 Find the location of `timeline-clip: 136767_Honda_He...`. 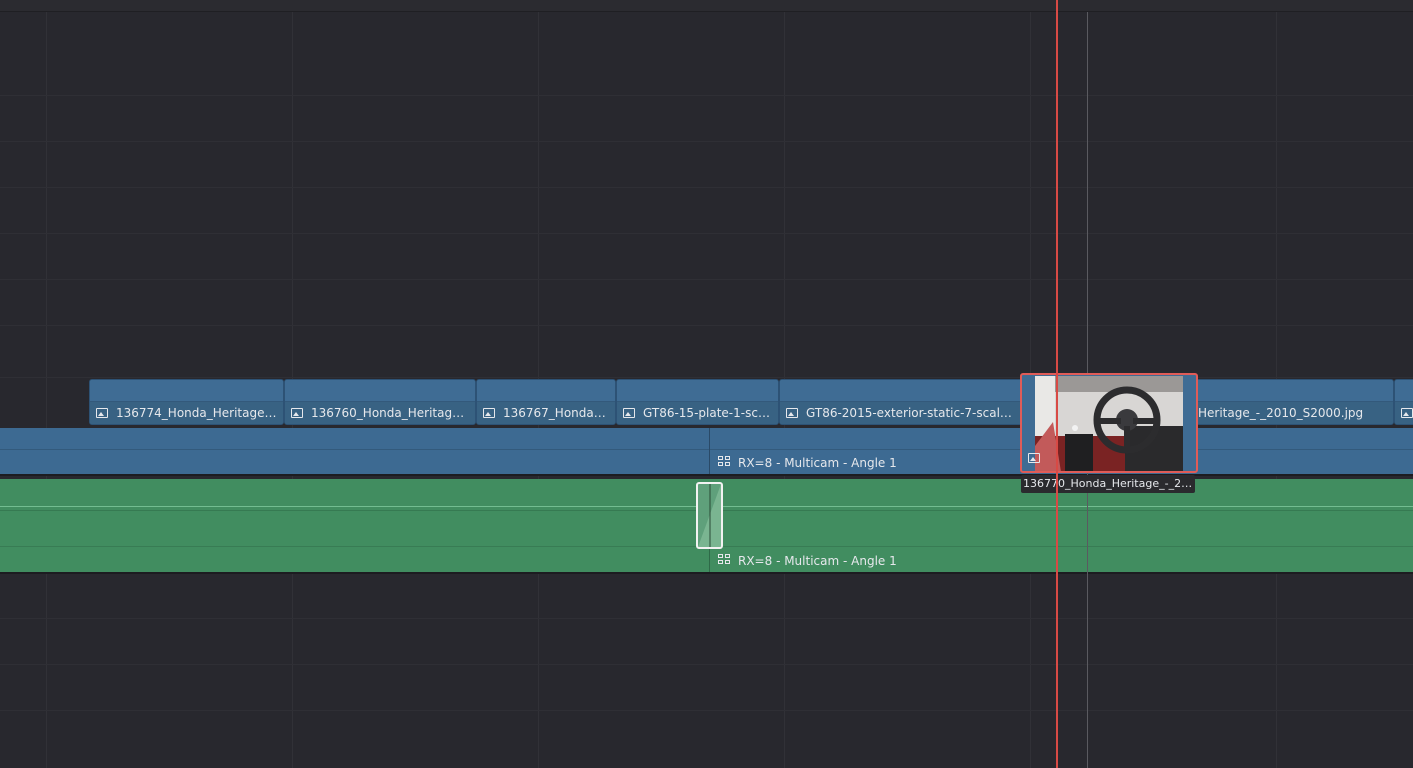

timeline-clip: 136767_Honda_He... is located at coordinates (546, 402).